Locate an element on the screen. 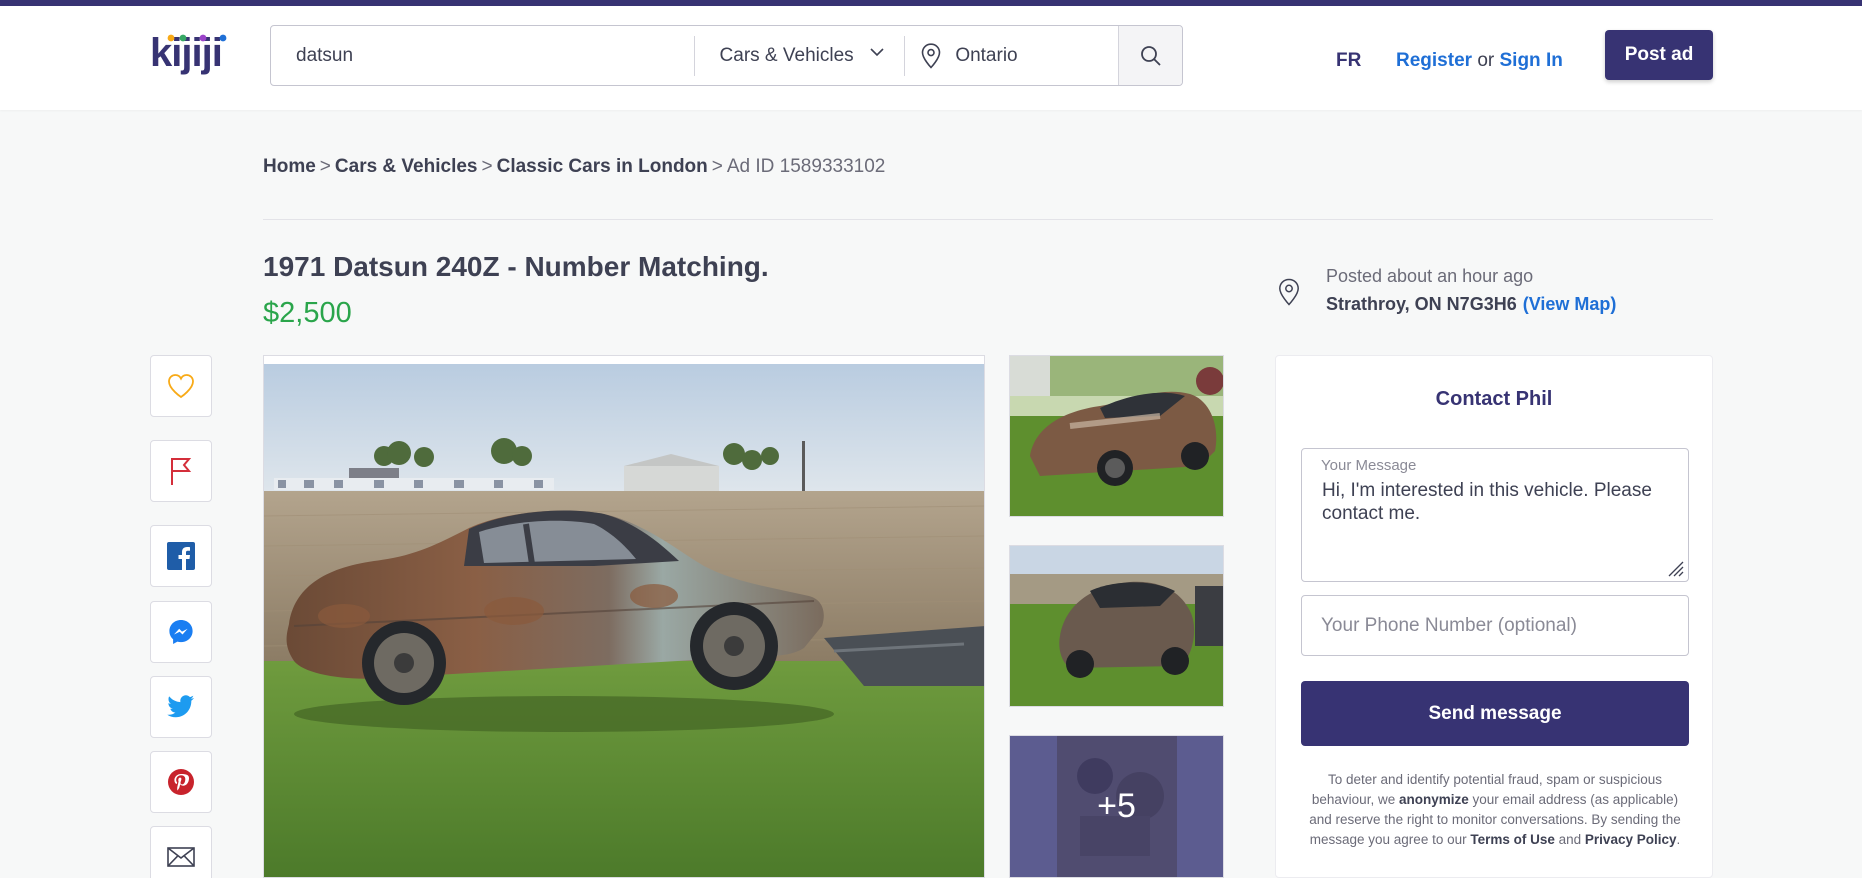  privacy-policy-link: Privacy Policy is located at coordinates (1631, 839).